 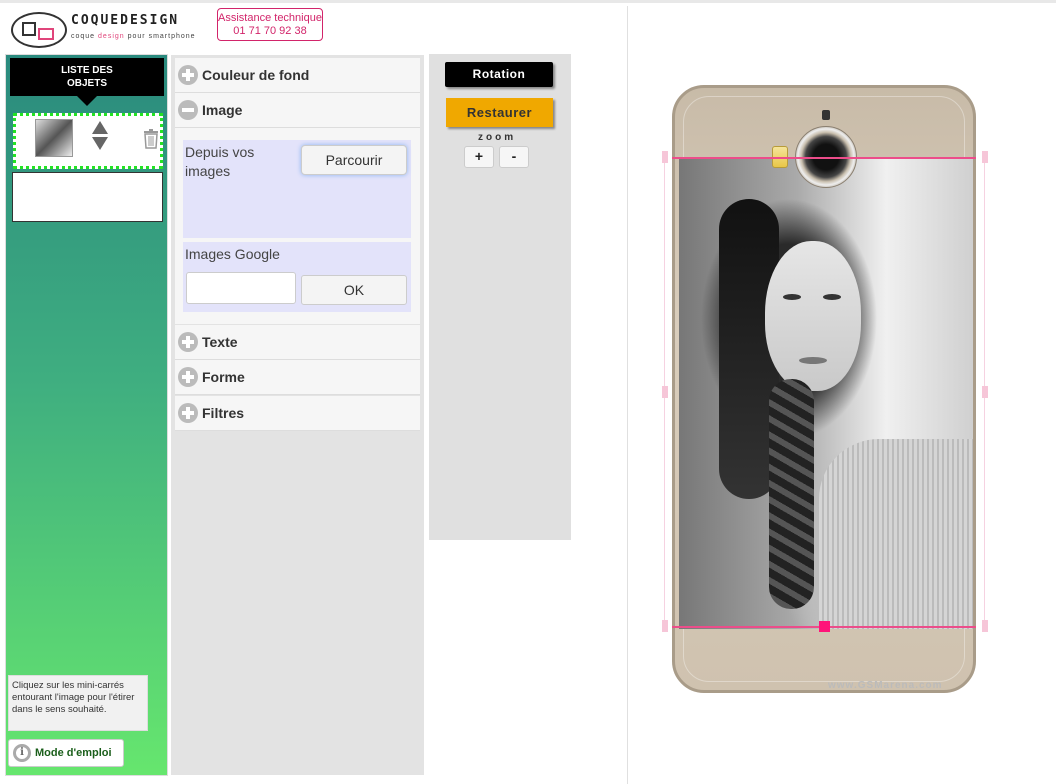 What do you see at coordinates (500, 297) in the screenshot?
I see `transform-panel: Rotation Restaurer zoom + -` at bounding box center [500, 297].